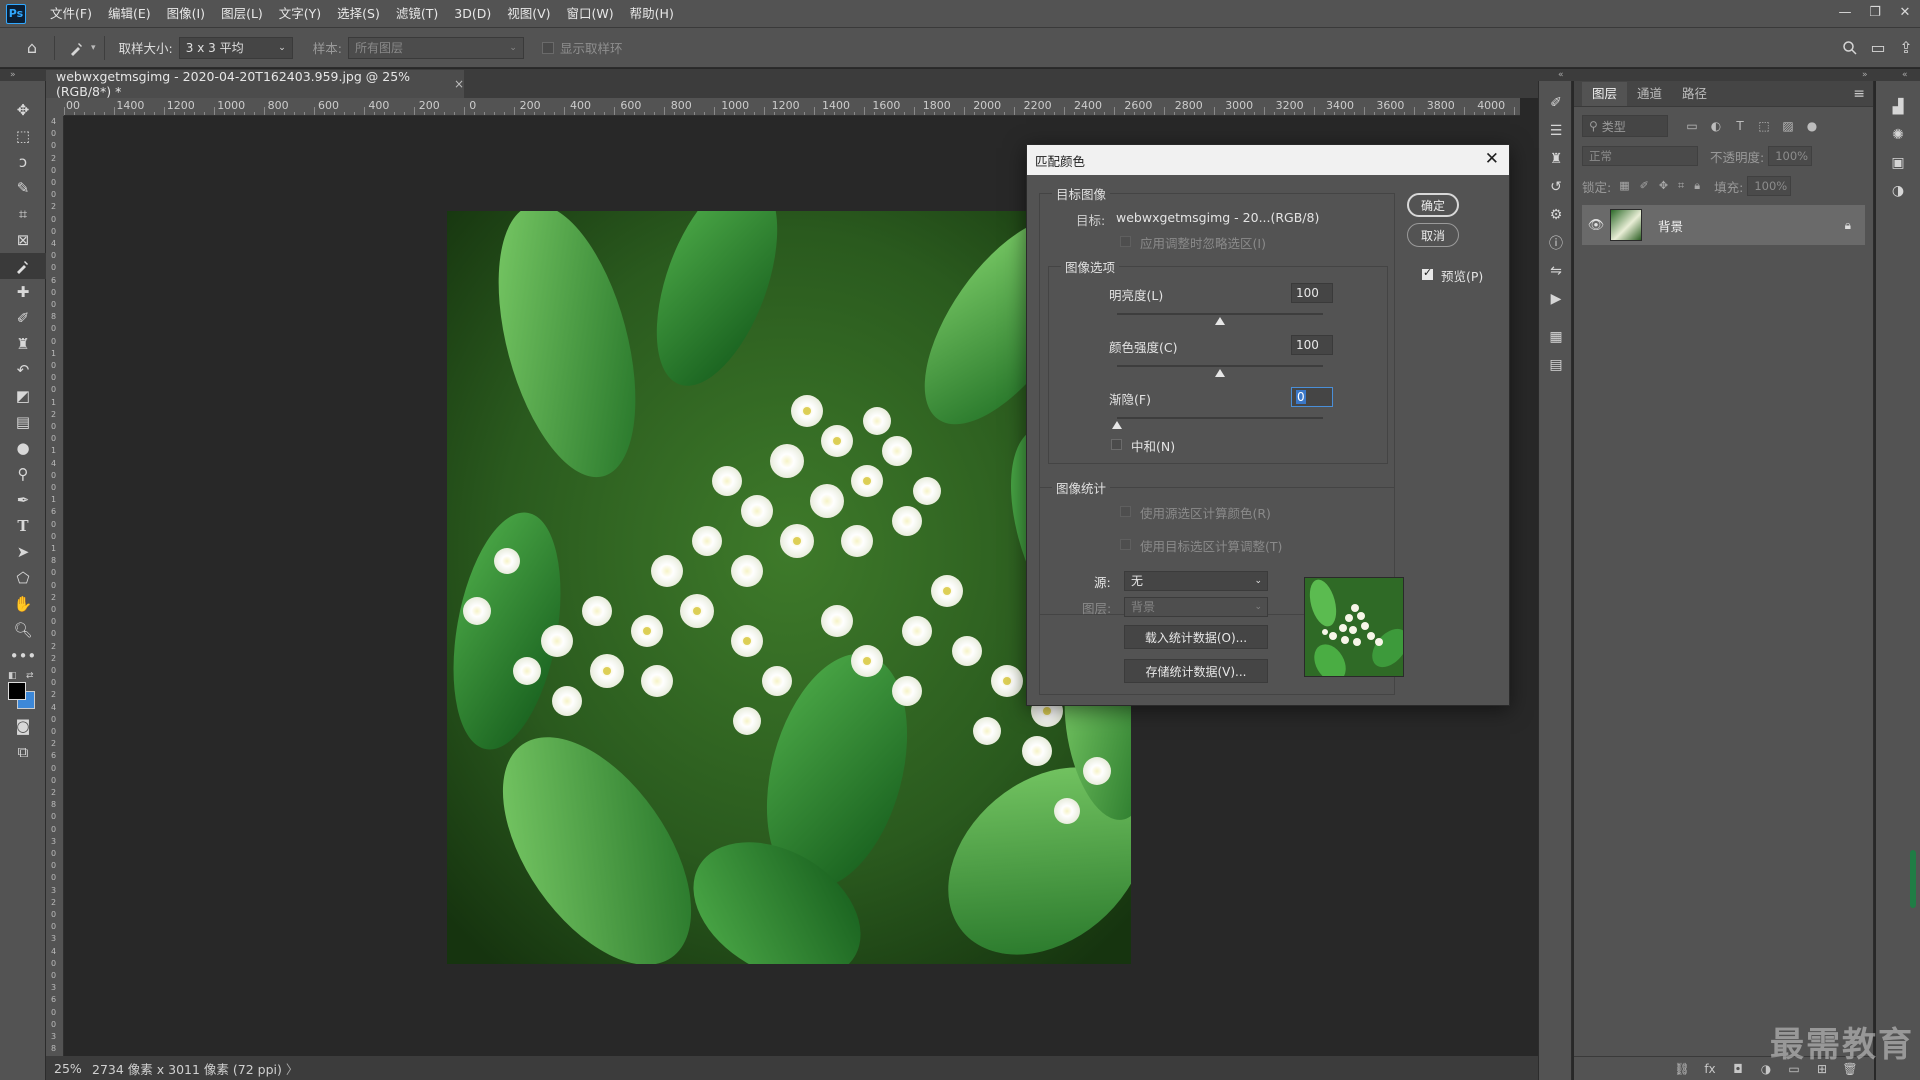 The width and height of the screenshot is (1920, 1080). Describe the element at coordinates (1878, 48) in the screenshot. I see `workspace-icon: ▭` at that location.